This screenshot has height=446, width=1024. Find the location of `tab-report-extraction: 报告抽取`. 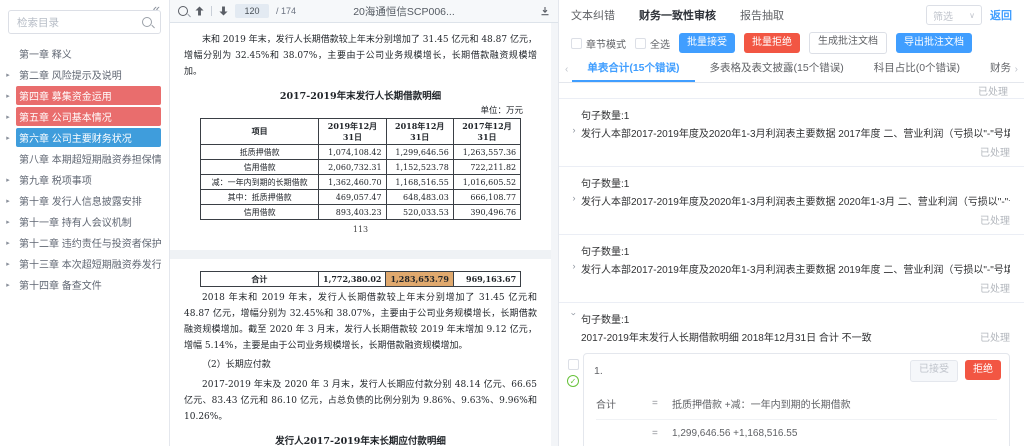

tab-report-extraction: 报告抽取 is located at coordinates (762, 15).